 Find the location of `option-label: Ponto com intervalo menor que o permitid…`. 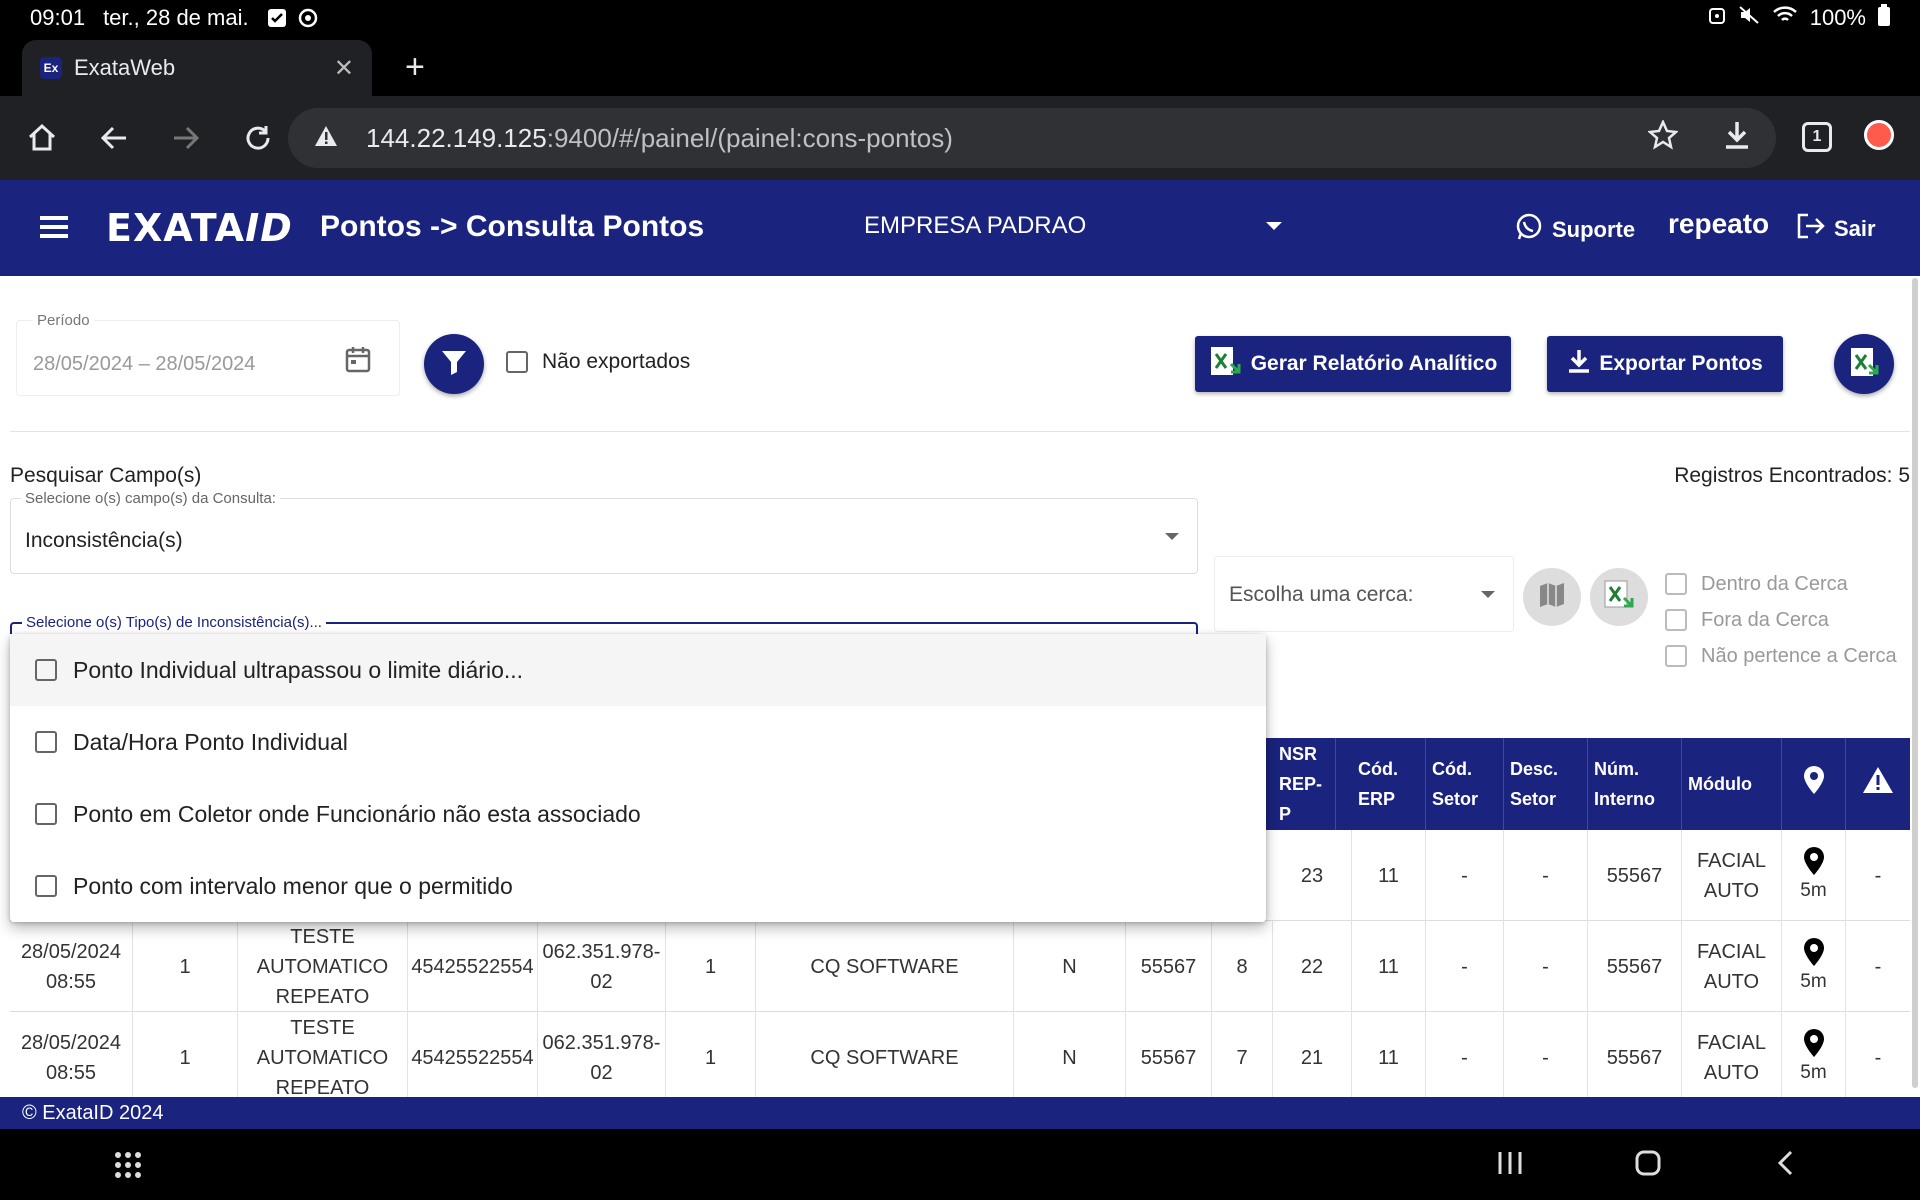

option-label: Ponto com intervalo menor que o permitid… is located at coordinates (293, 885).